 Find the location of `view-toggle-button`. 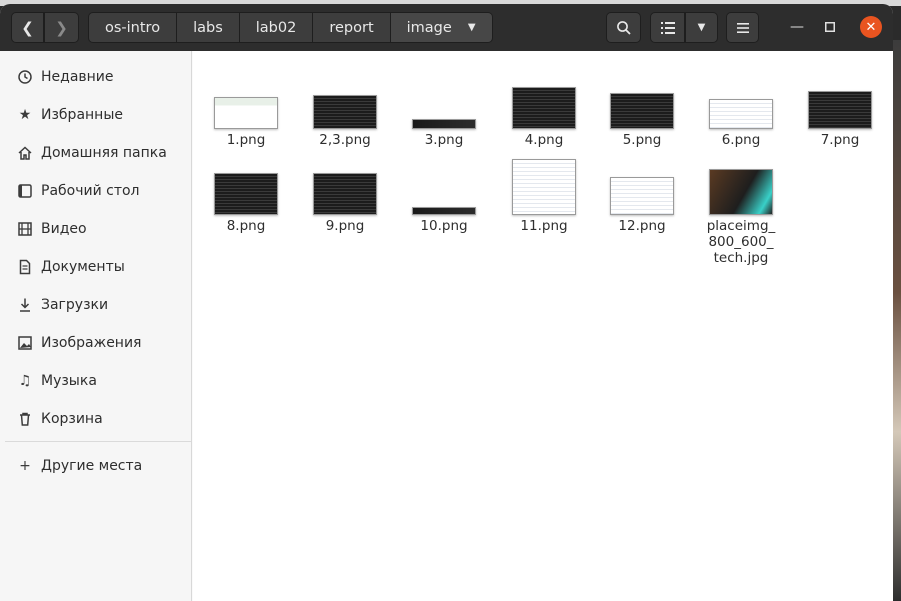

view-toggle-button is located at coordinates (667, 27).